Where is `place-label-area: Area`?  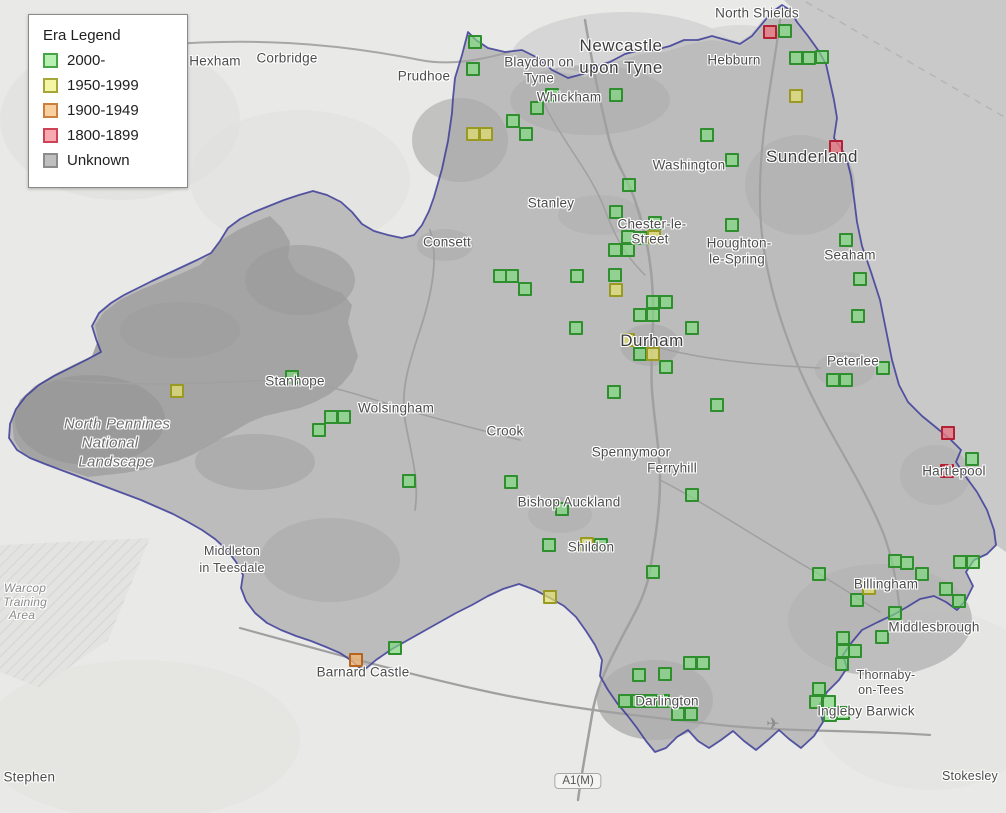
place-label-area: Area is located at coordinates (22, 615).